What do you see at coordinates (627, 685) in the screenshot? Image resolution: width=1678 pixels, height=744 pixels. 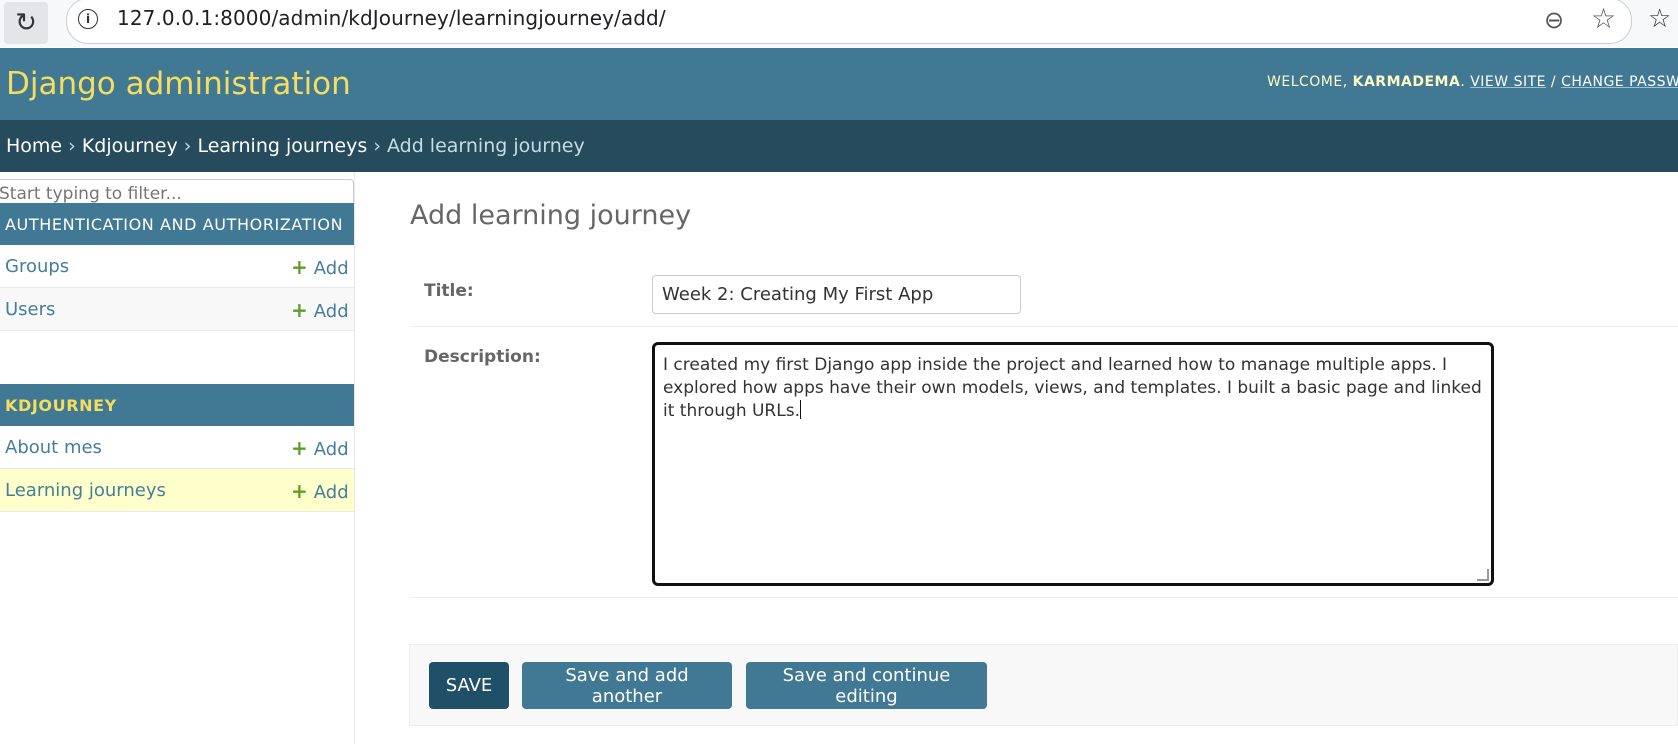 I see `save-and-add-another-button: Save and add another` at bounding box center [627, 685].